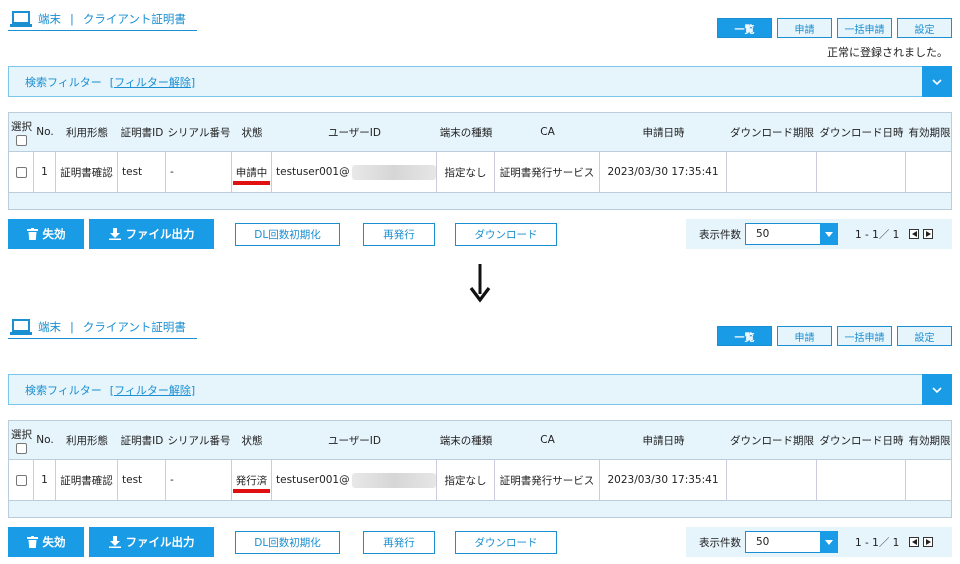  Describe the element at coordinates (887, 52) in the screenshot. I see `status-message: 正常に登録されました。` at that location.